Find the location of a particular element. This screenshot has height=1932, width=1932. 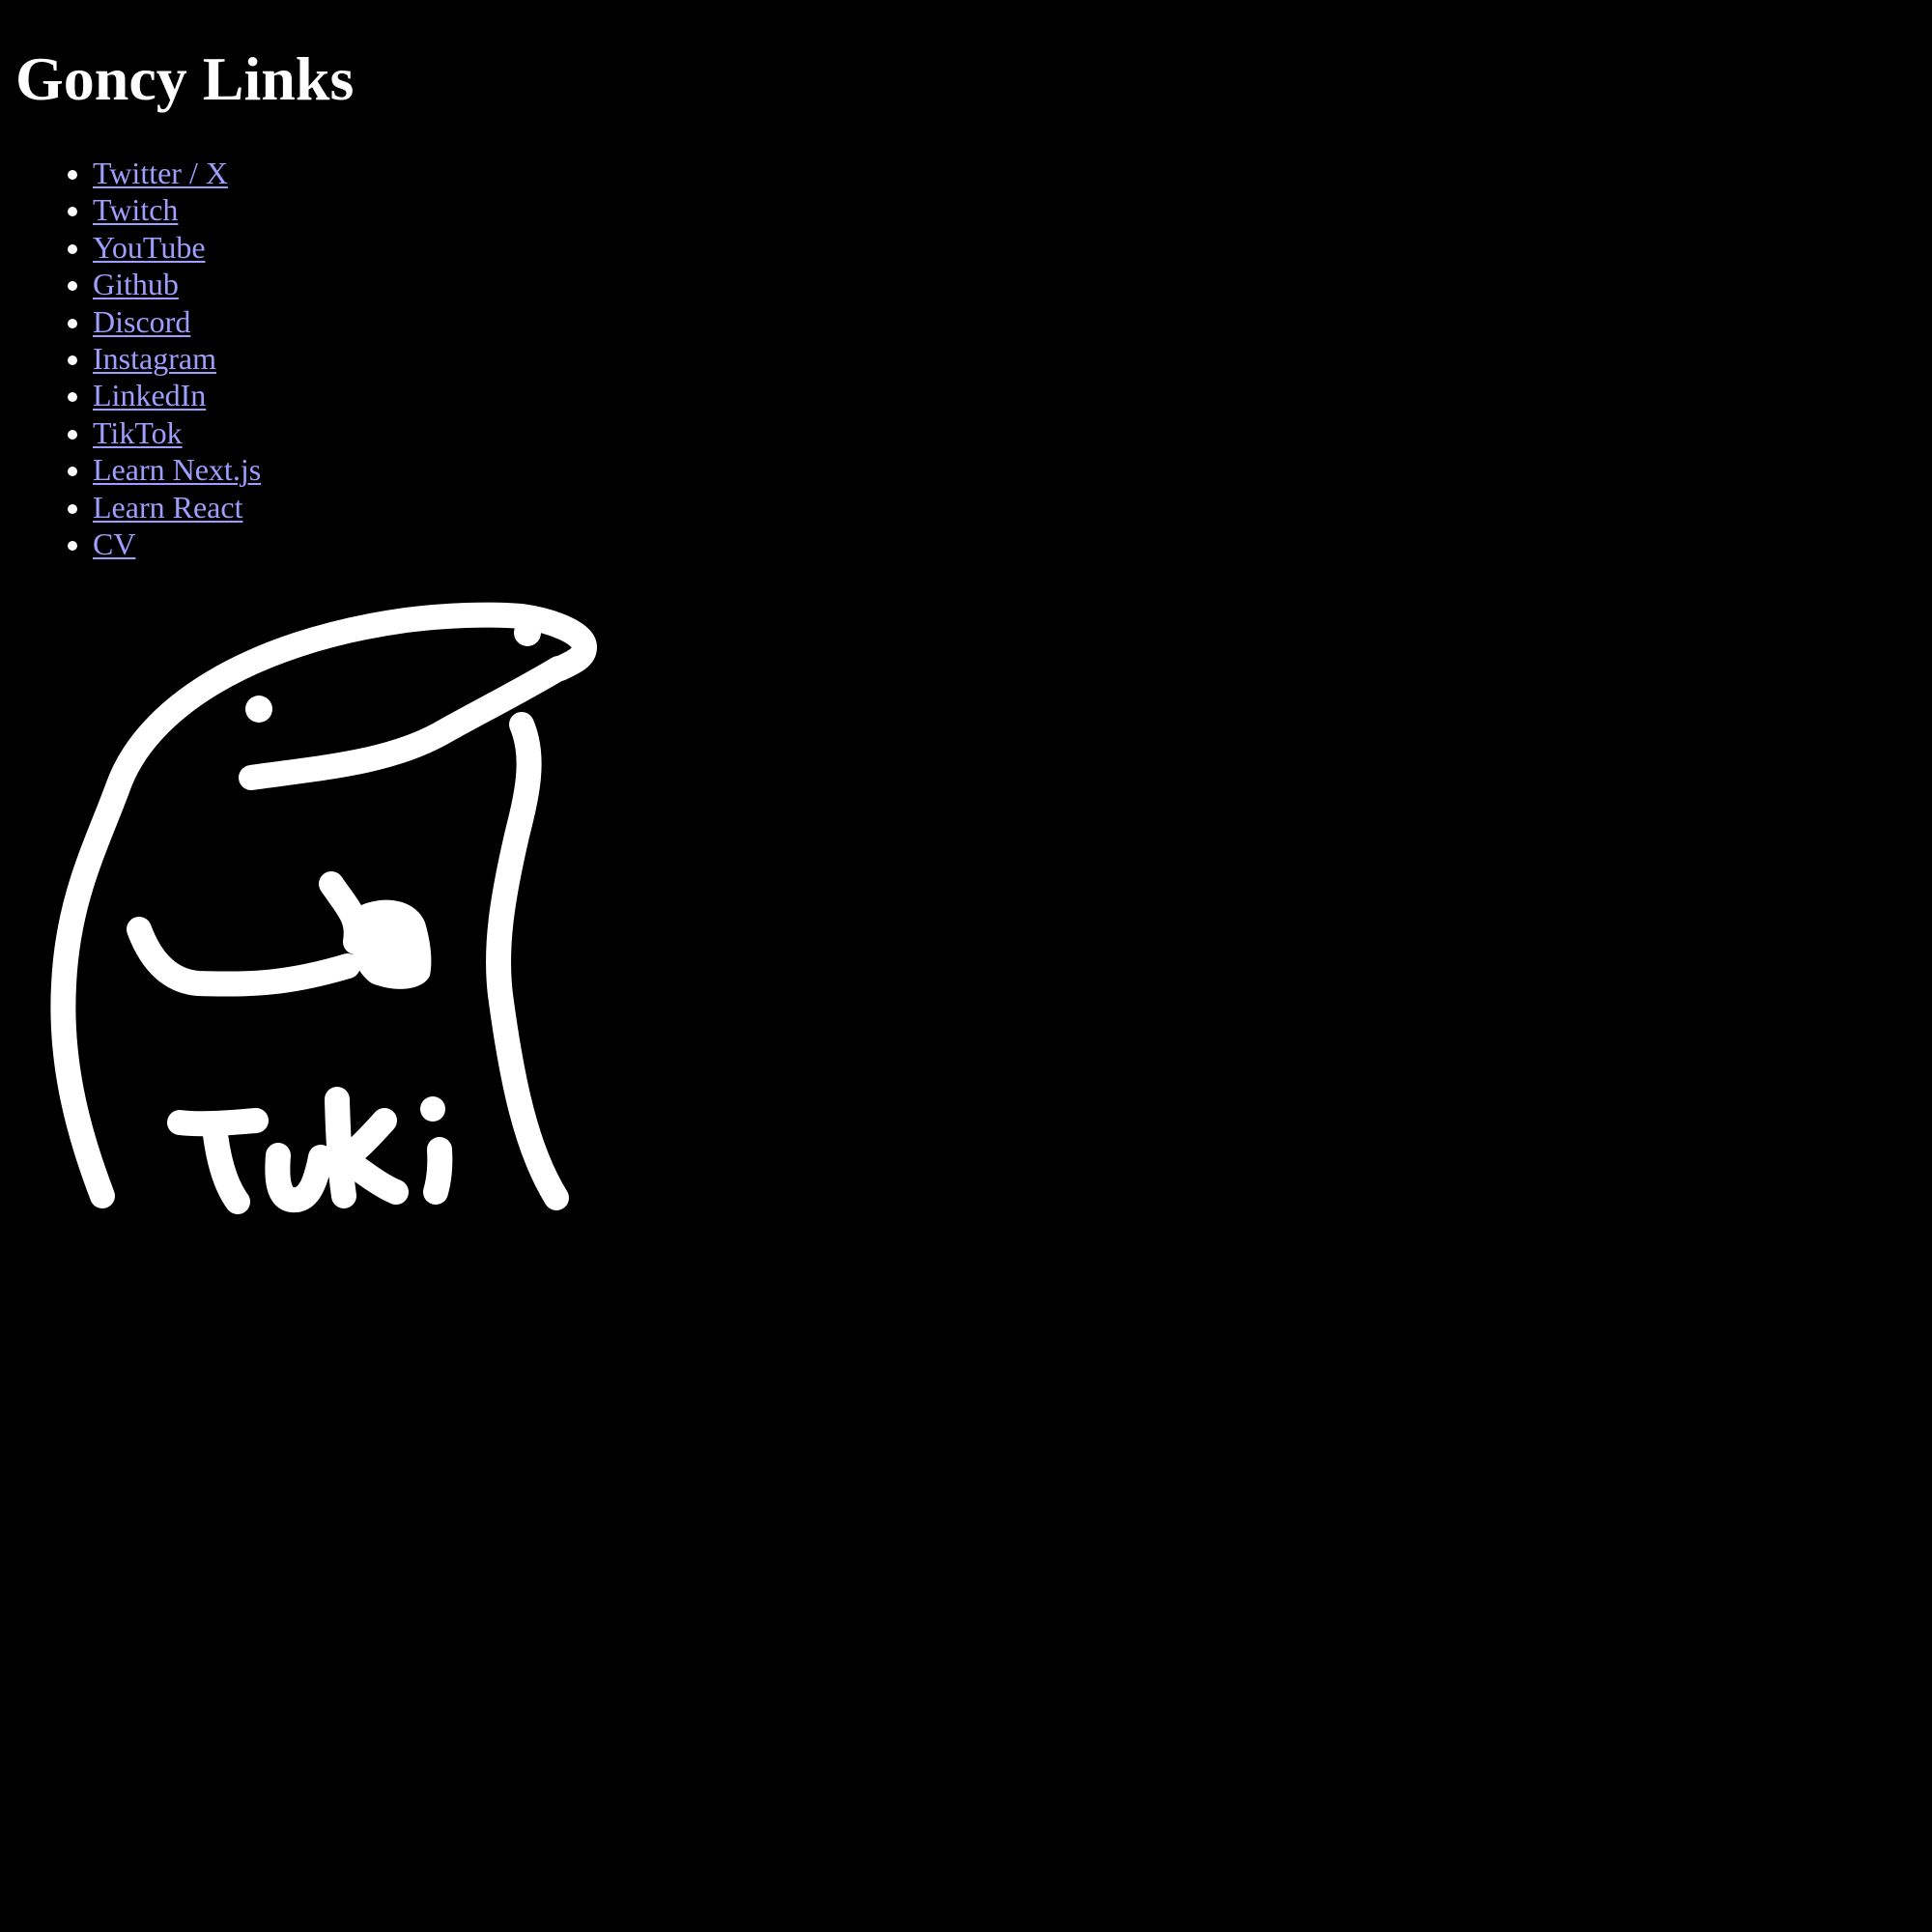

link-tiktok: TikTok is located at coordinates (138, 432).